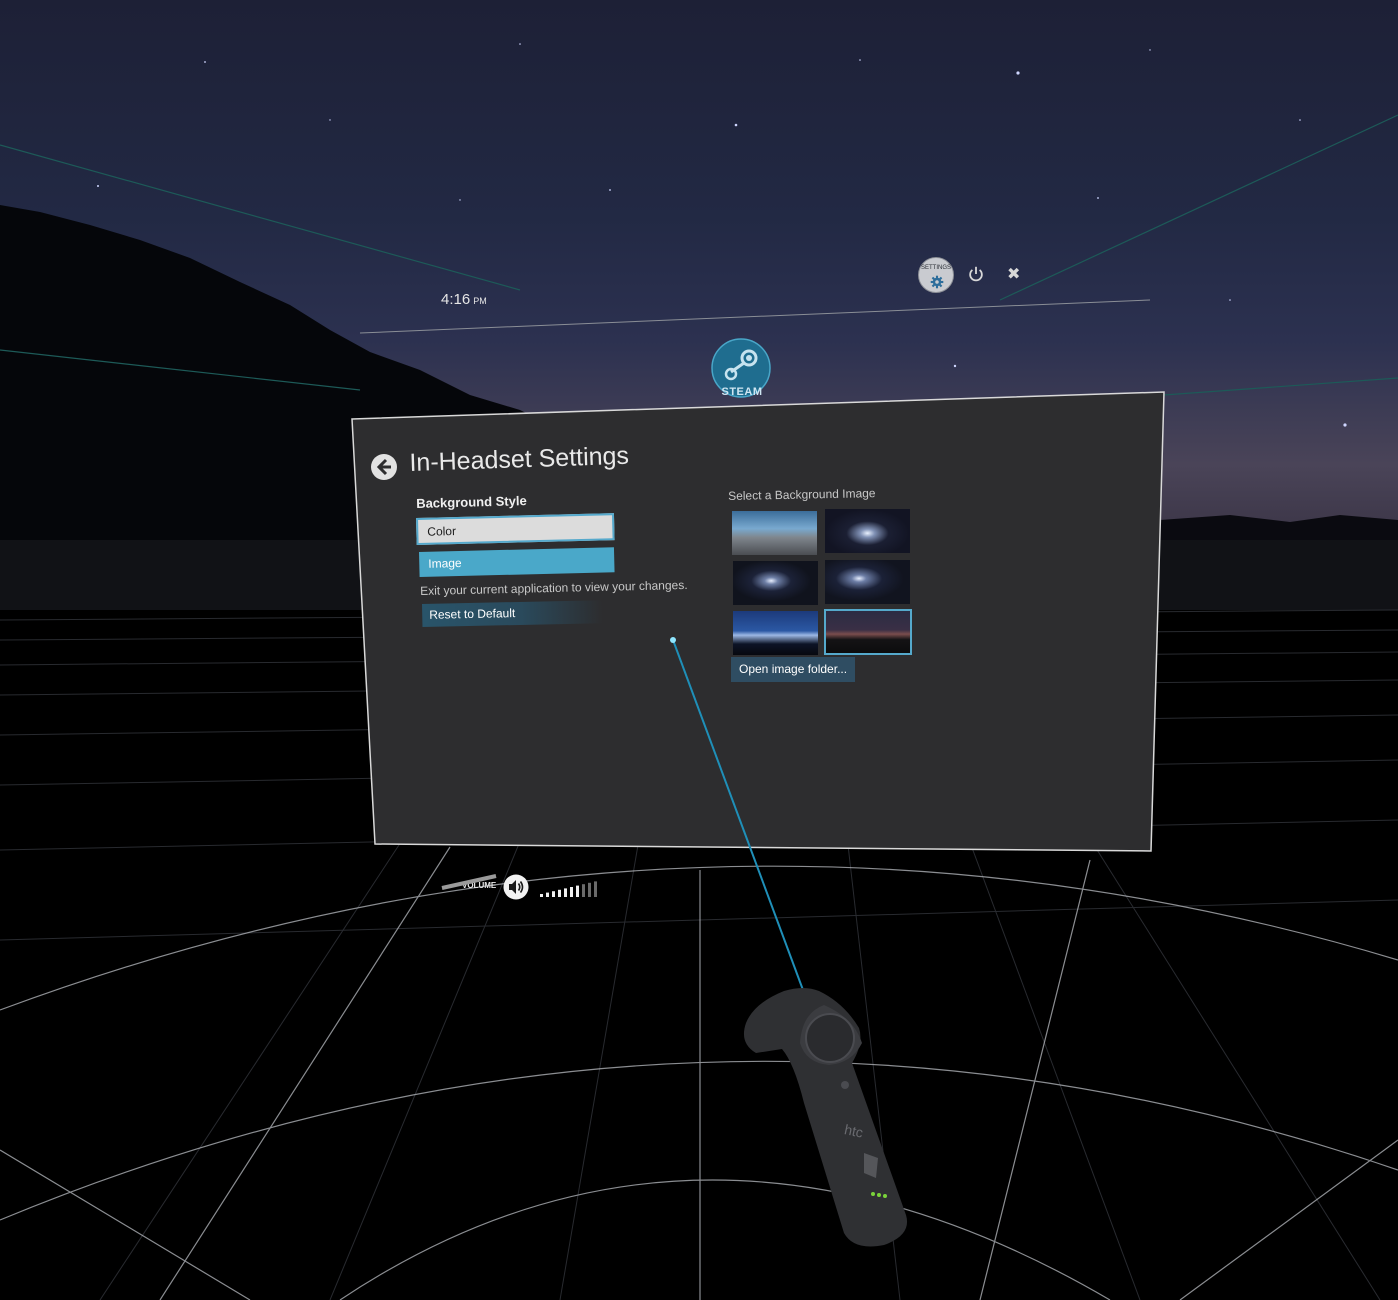 This screenshot has width=1398, height=1300. What do you see at coordinates (825, 1117) in the screenshot?
I see `vive-controller: htc` at bounding box center [825, 1117].